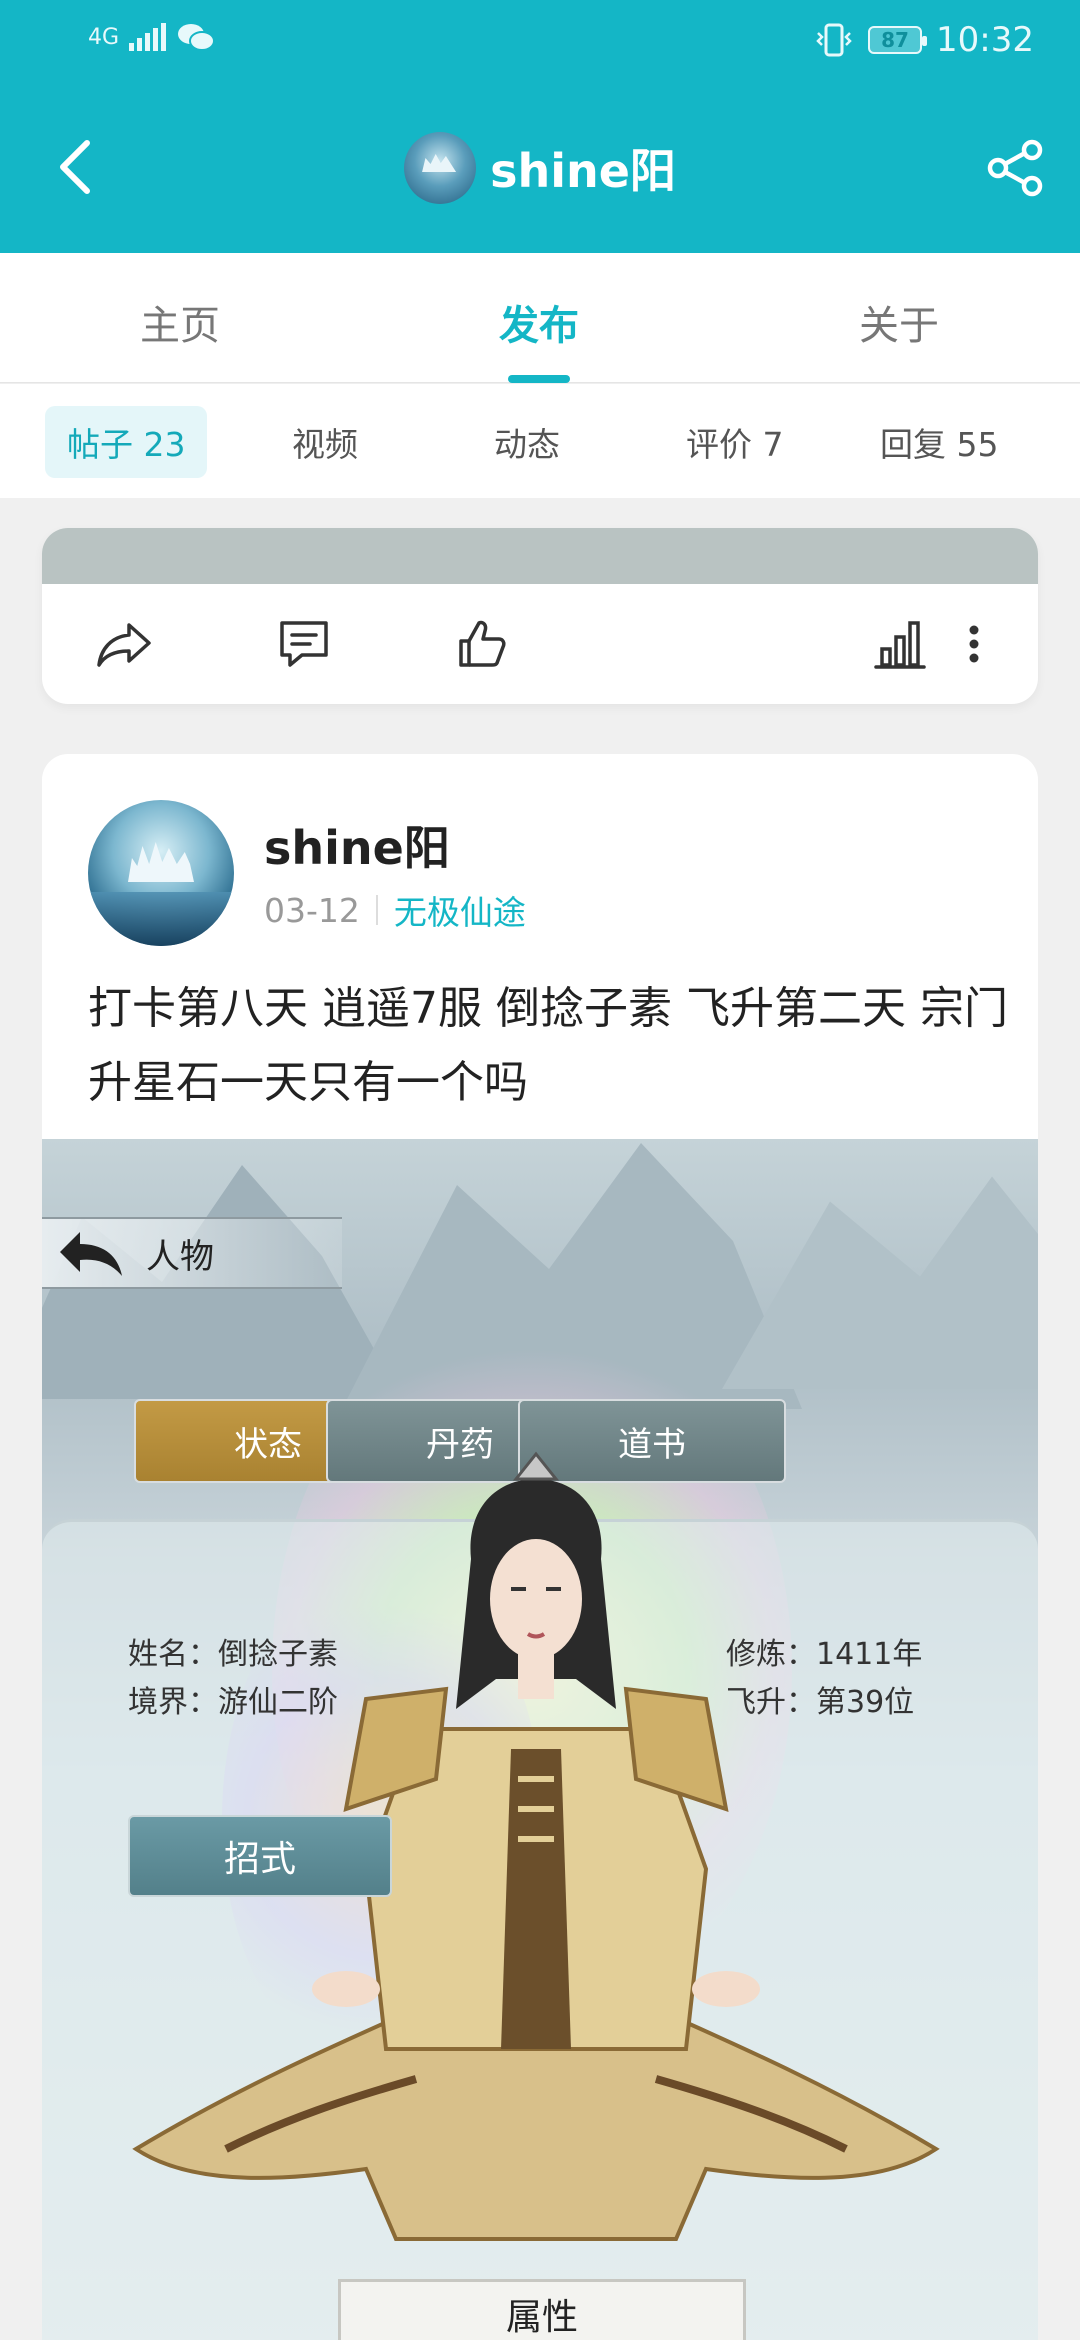  Describe the element at coordinates (548, 1046) in the screenshot. I see `post-text: 打卡第八天 逍遥7服 倒捻子素 飞升第二天 宗门升星石一天只有一个吗` at that location.